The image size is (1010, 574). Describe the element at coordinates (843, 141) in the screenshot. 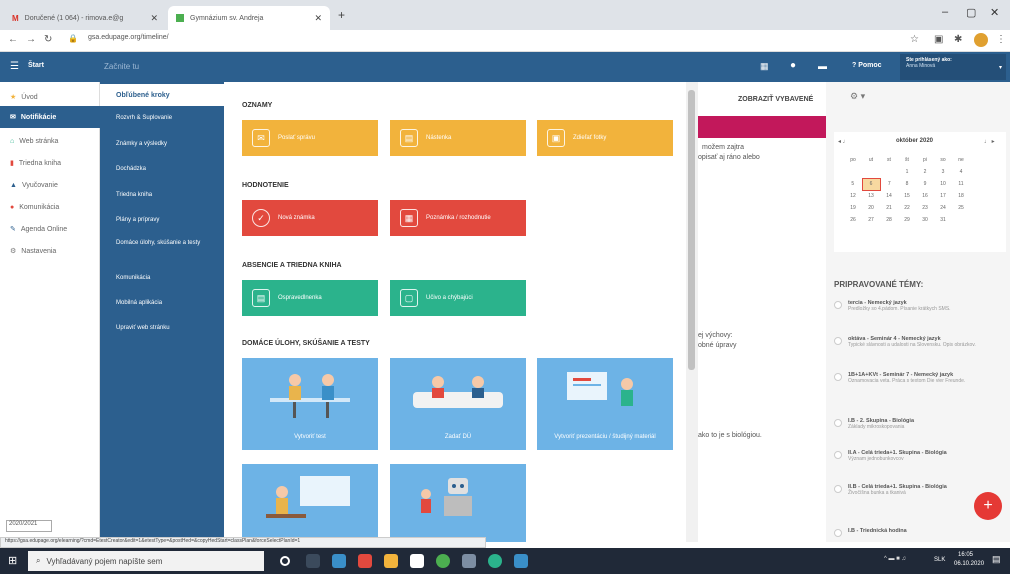

I see `prev-month-button: ◂ ♩` at that location.